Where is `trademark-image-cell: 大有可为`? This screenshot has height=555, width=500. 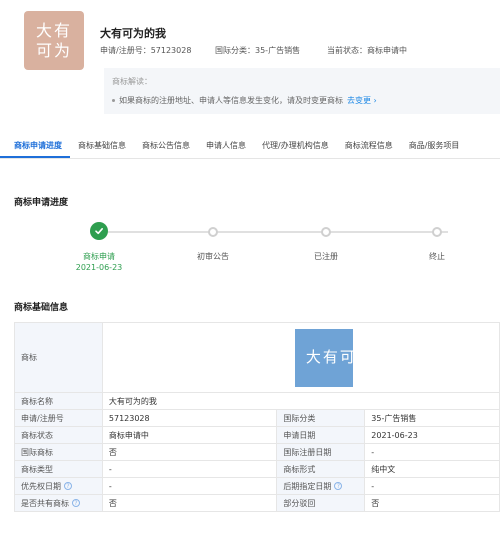 trademark-image-cell: 大有可为 is located at coordinates (300, 357).